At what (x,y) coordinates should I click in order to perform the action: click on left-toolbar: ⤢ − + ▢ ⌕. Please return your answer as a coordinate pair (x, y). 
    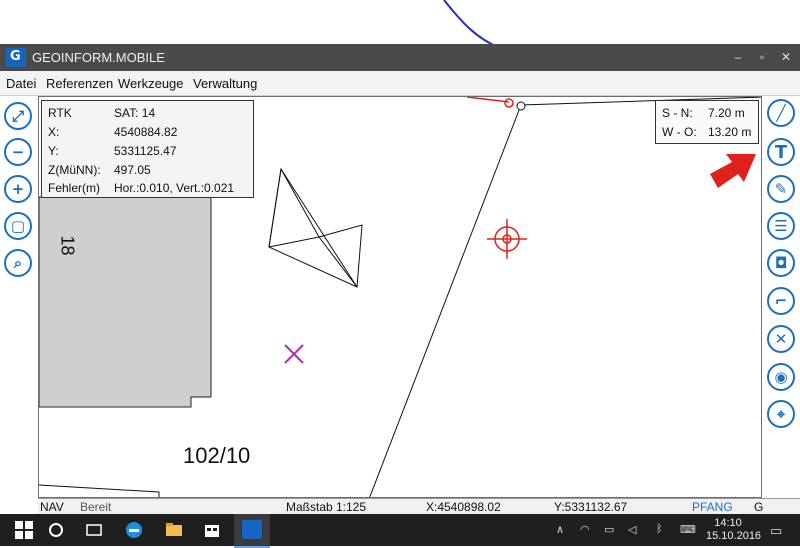
    Looking at the image, I should click on (18, 297).